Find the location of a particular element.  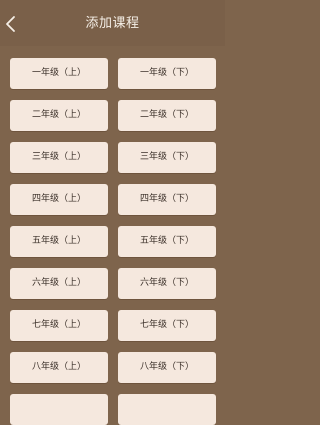

course-grade4-second-button: 四年级（下） is located at coordinates (167, 199).